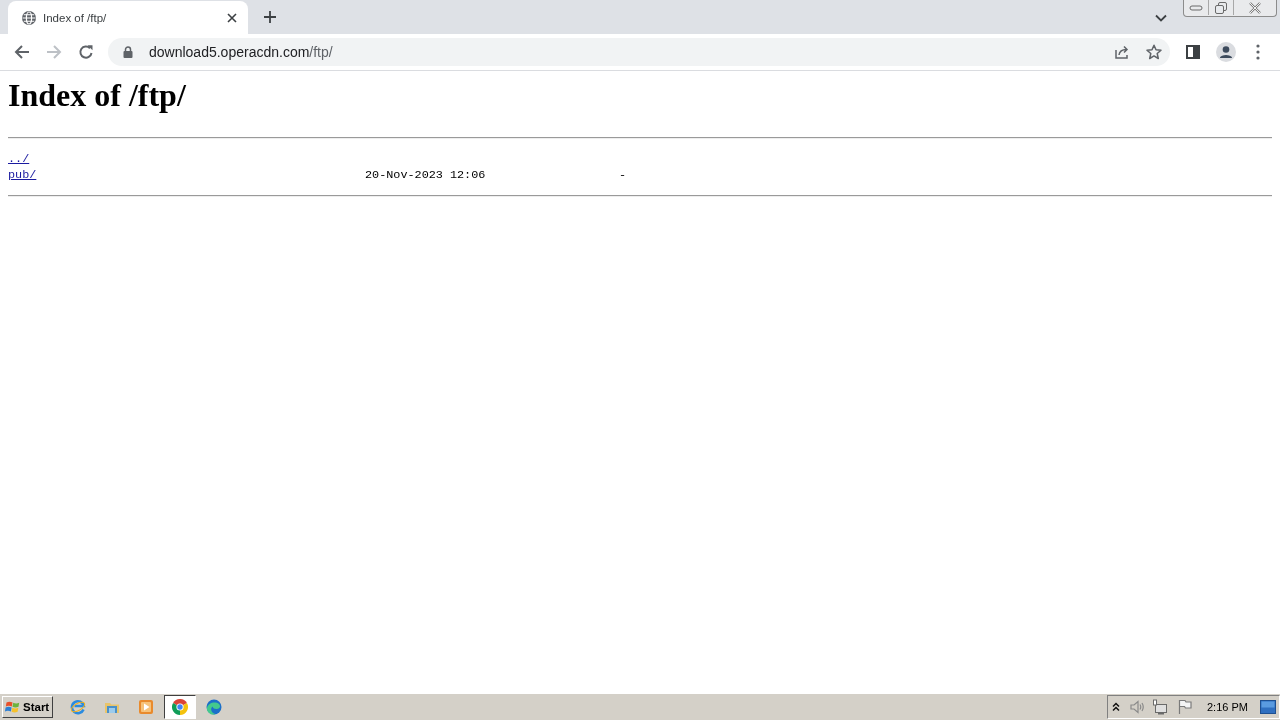  I want to click on e-logo-icon, so click(78, 706).